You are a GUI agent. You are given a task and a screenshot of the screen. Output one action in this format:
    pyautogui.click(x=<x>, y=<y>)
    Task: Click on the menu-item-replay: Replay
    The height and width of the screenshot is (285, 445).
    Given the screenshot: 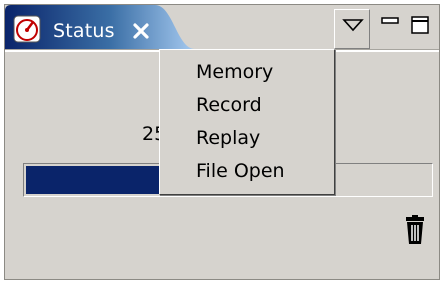 What is the action you would take?
    pyautogui.click(x=247, y=138)
    